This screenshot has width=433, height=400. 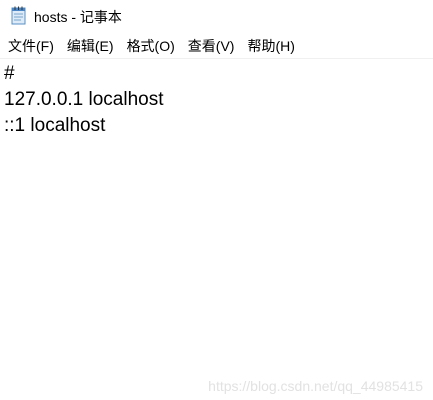 I want to click on text-line: 127.0.0.1 localhost, so click(x=84, y=99).